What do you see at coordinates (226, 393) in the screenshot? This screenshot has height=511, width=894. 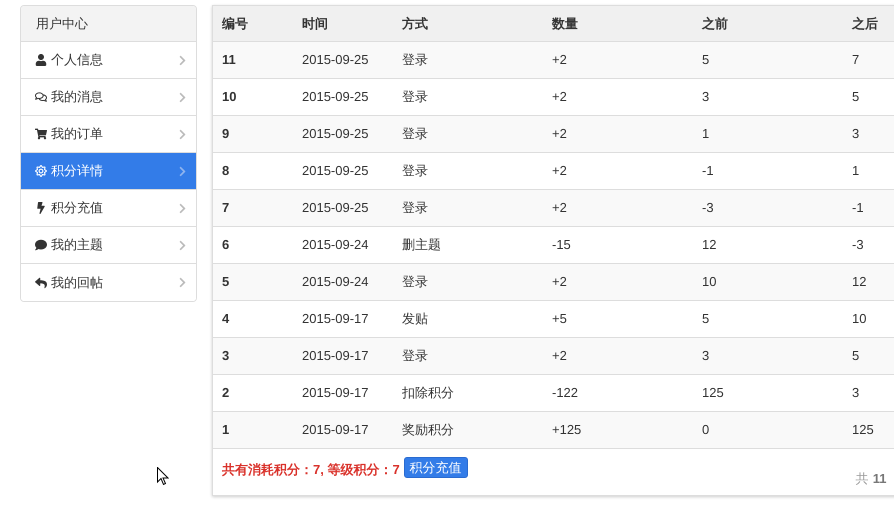 I see `table-cell-text: 2` at bounding box center [226, 393].